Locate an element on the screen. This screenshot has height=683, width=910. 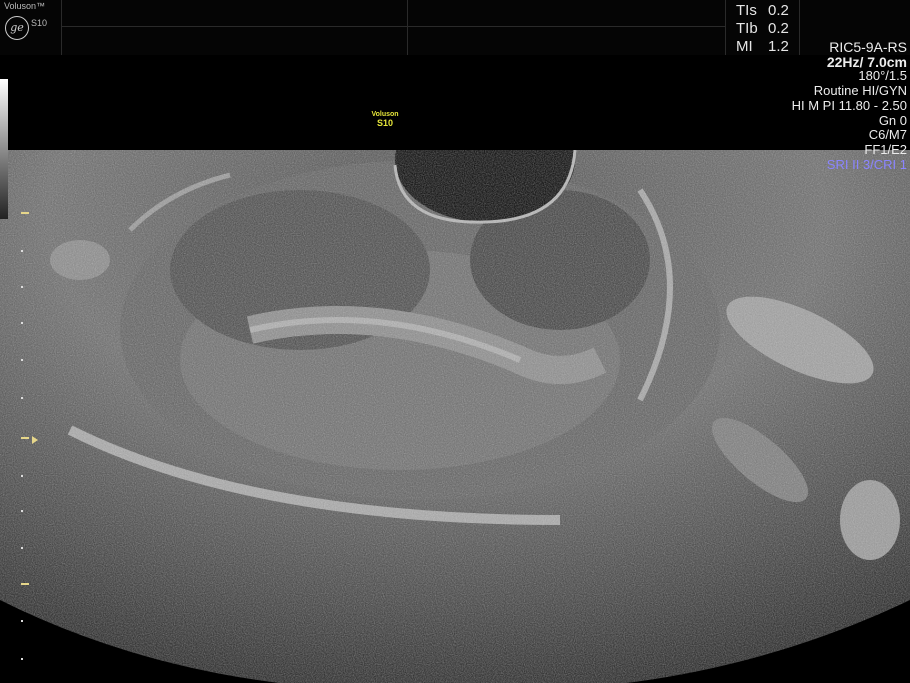
logo: Voluson™ ge S10 is located at coordinates (32, 27).